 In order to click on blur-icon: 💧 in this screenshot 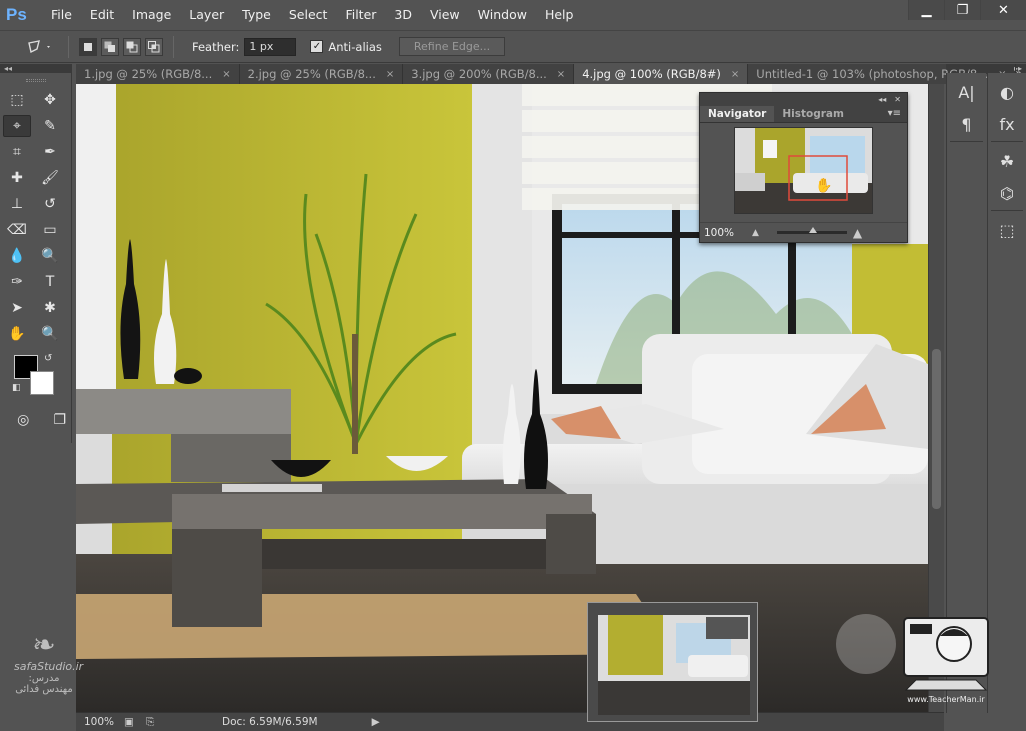, I will do `click(17, 256)`.